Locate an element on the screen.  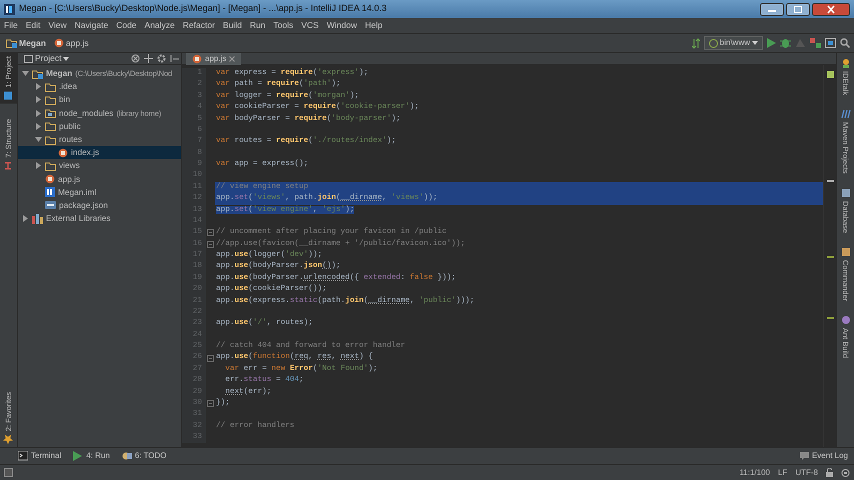
lock-icon is located at coordinates (829, 472).